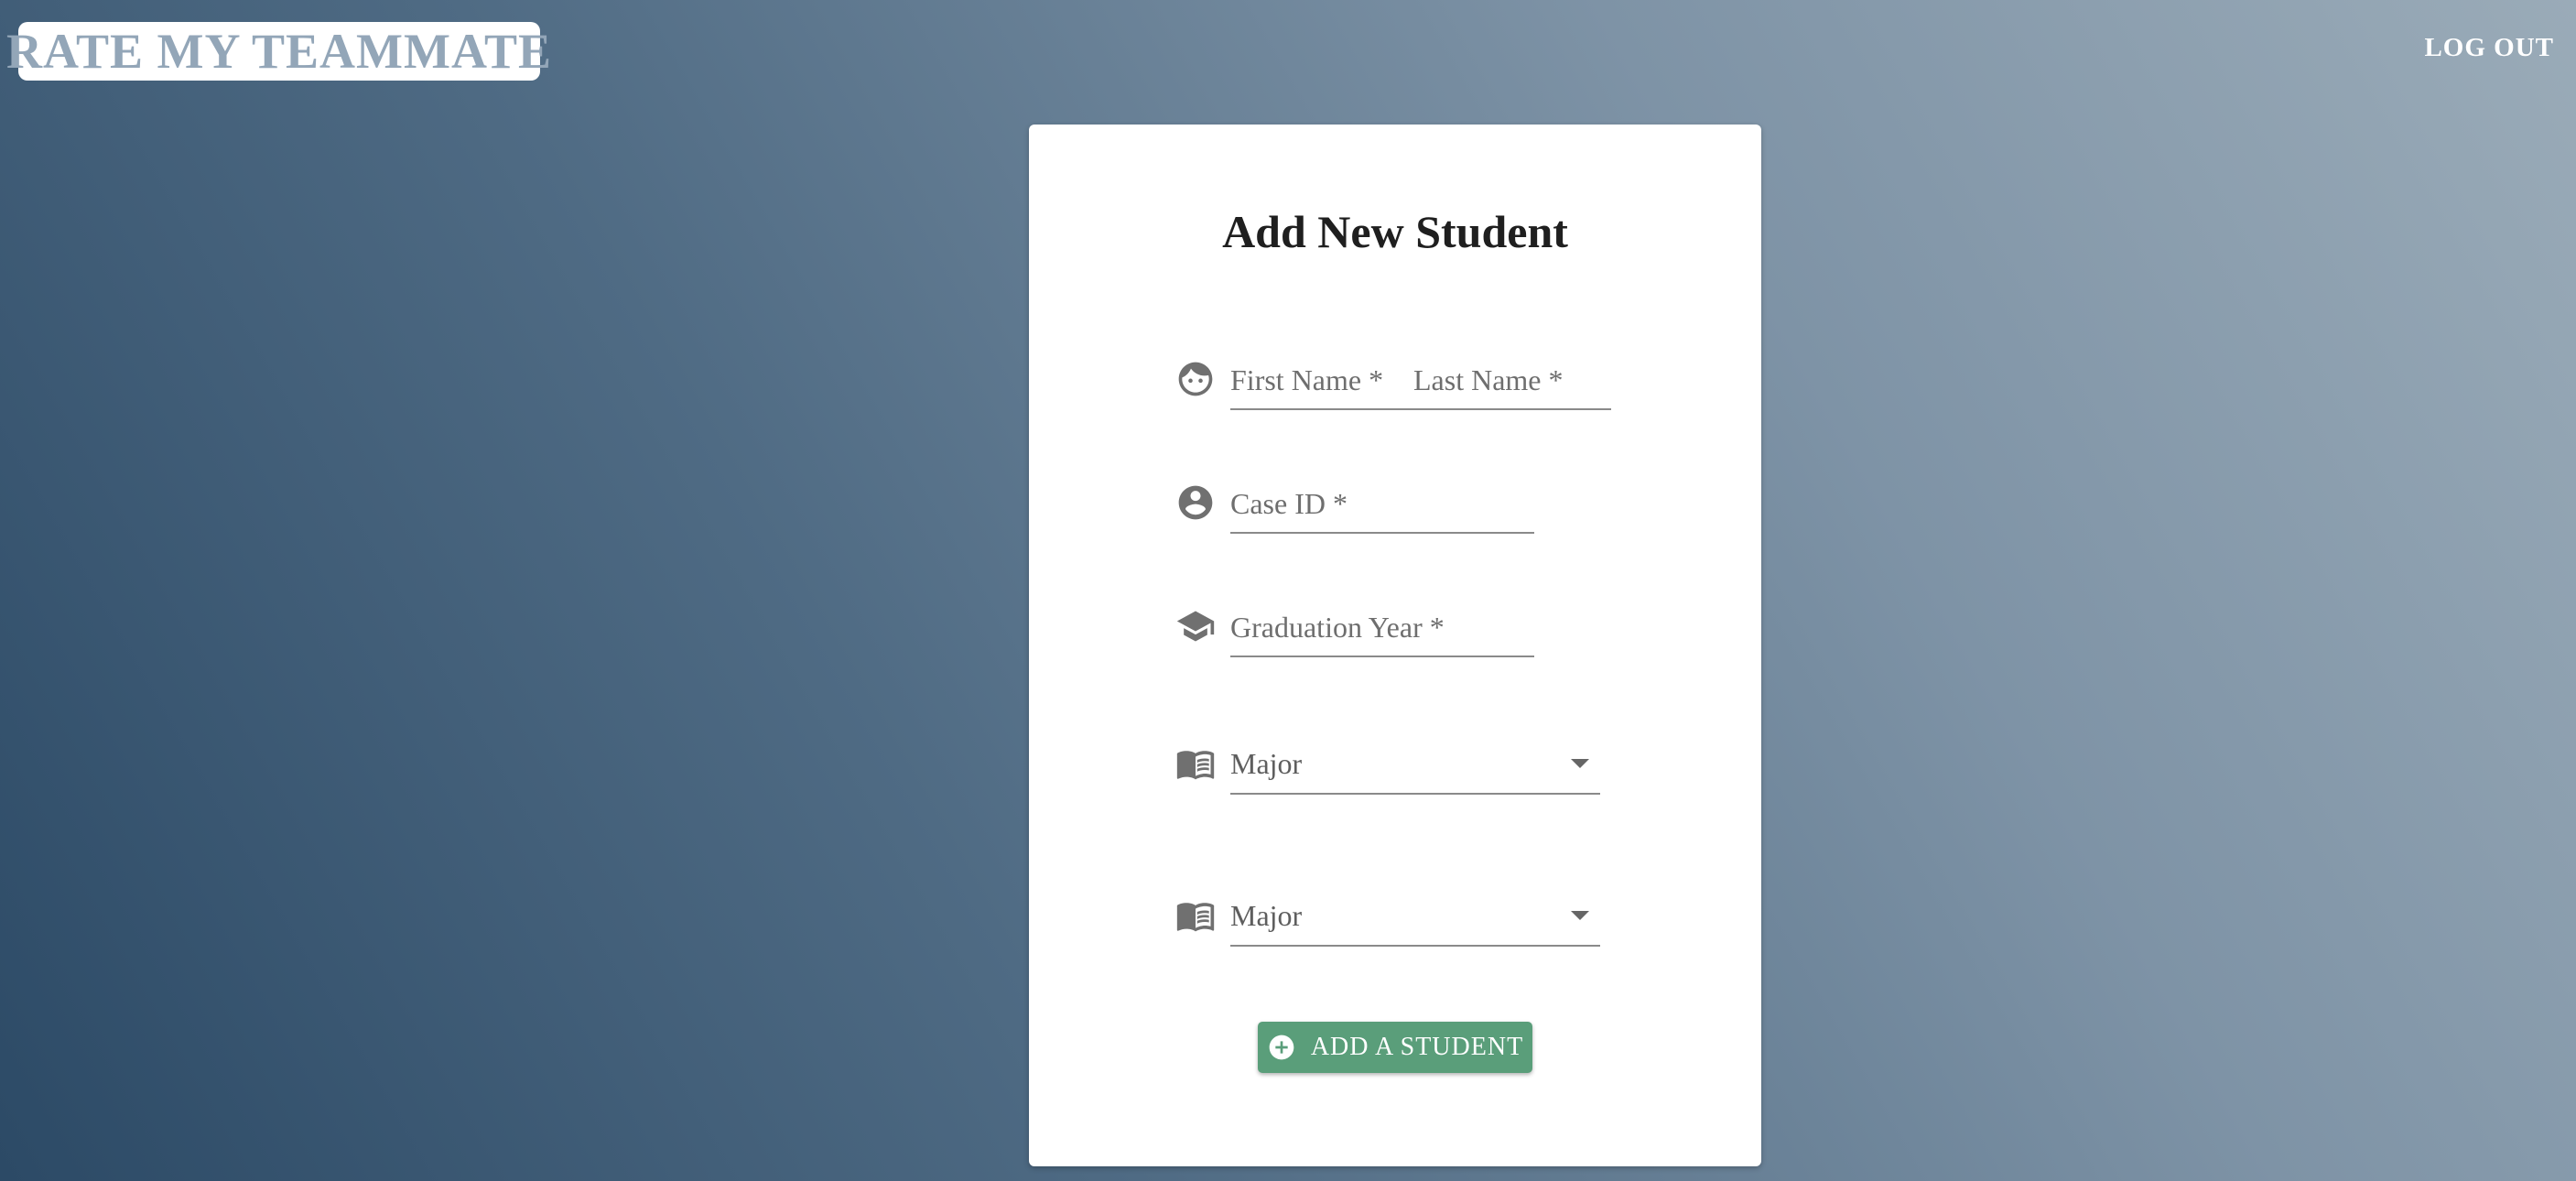 This screenshot has height=1181, width=2576. Describe the element at coordinates (1266, 763) in the screenshot. I see `major-select-1-value: Major` at that location.